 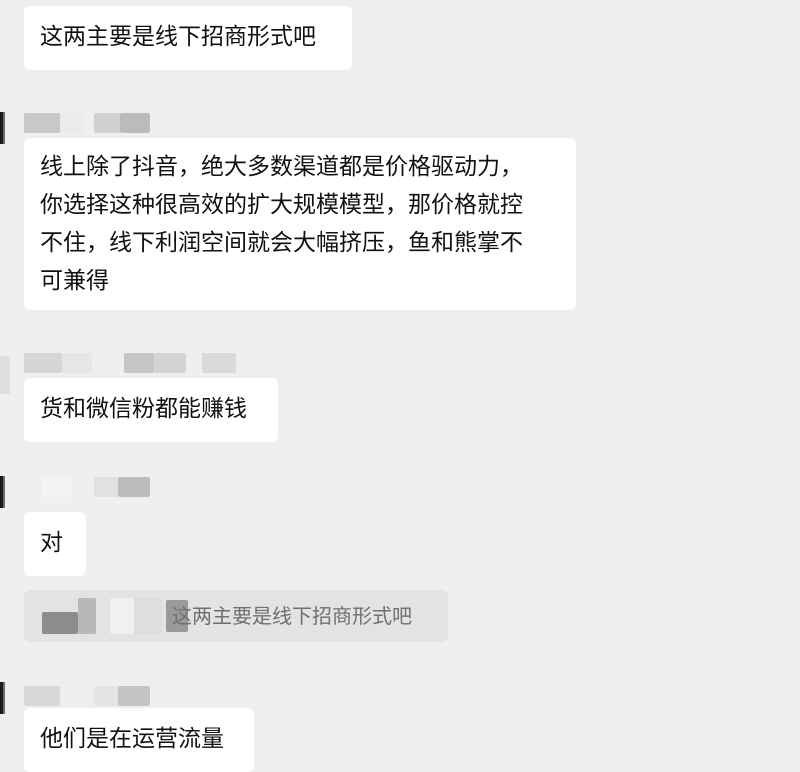 I want to click on message-text: 货和微信粉都能赚钱, so click(x=143, y=409).